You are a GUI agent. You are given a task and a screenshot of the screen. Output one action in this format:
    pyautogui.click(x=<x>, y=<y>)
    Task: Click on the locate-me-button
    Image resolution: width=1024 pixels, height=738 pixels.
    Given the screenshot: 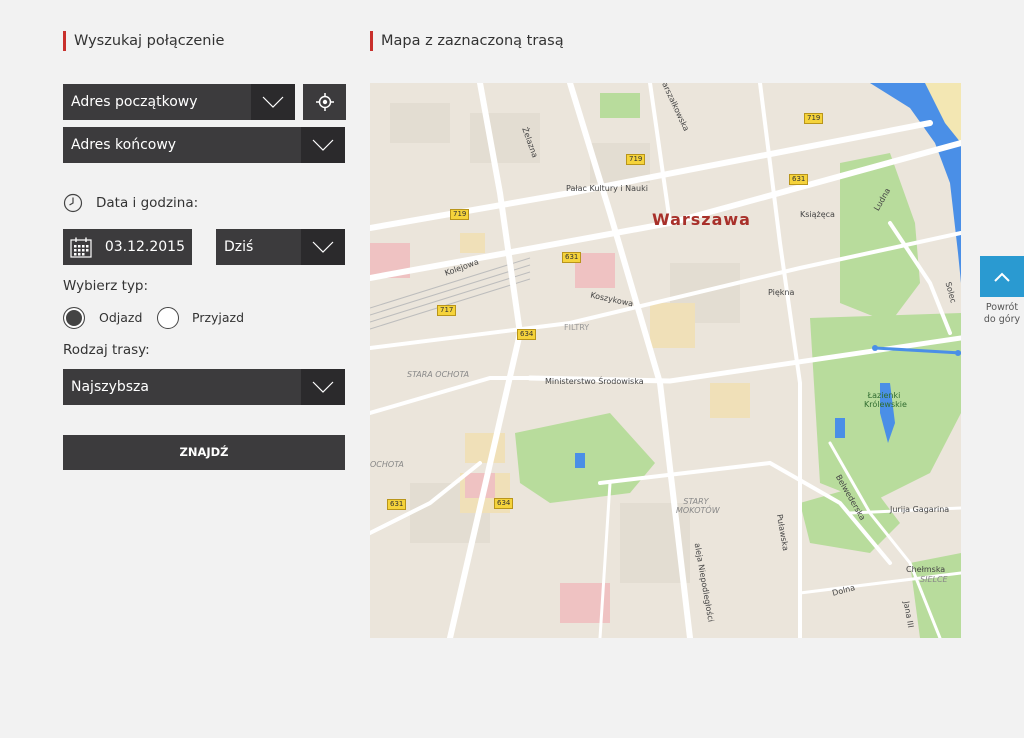 What is the action you would take?
    pyautogui.click(x=324, y=102)
    